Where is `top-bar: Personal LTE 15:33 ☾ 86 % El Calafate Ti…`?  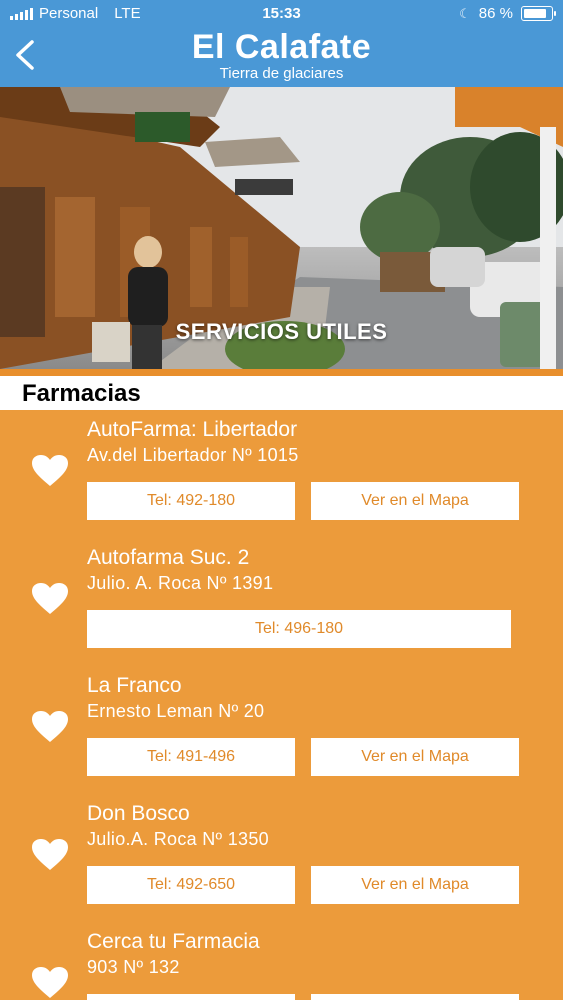
top-bar: Personal LTE 15:33 ☾ 86 % El Calafate Ti… is located at coordinates (281, 43).